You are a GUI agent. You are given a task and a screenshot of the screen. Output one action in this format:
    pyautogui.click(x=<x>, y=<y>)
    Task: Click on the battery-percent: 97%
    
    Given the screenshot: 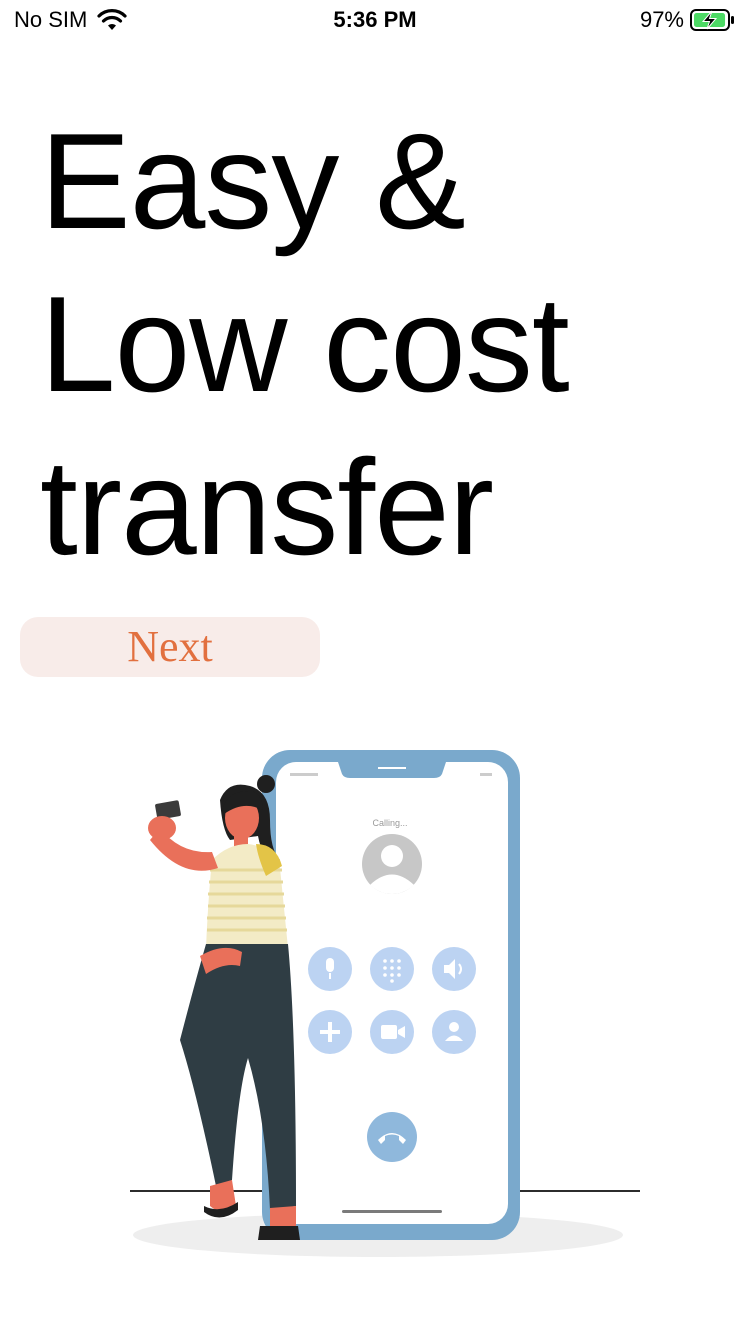 What is the action you would take?
    pyautogui.click(x=661, y=19)
    